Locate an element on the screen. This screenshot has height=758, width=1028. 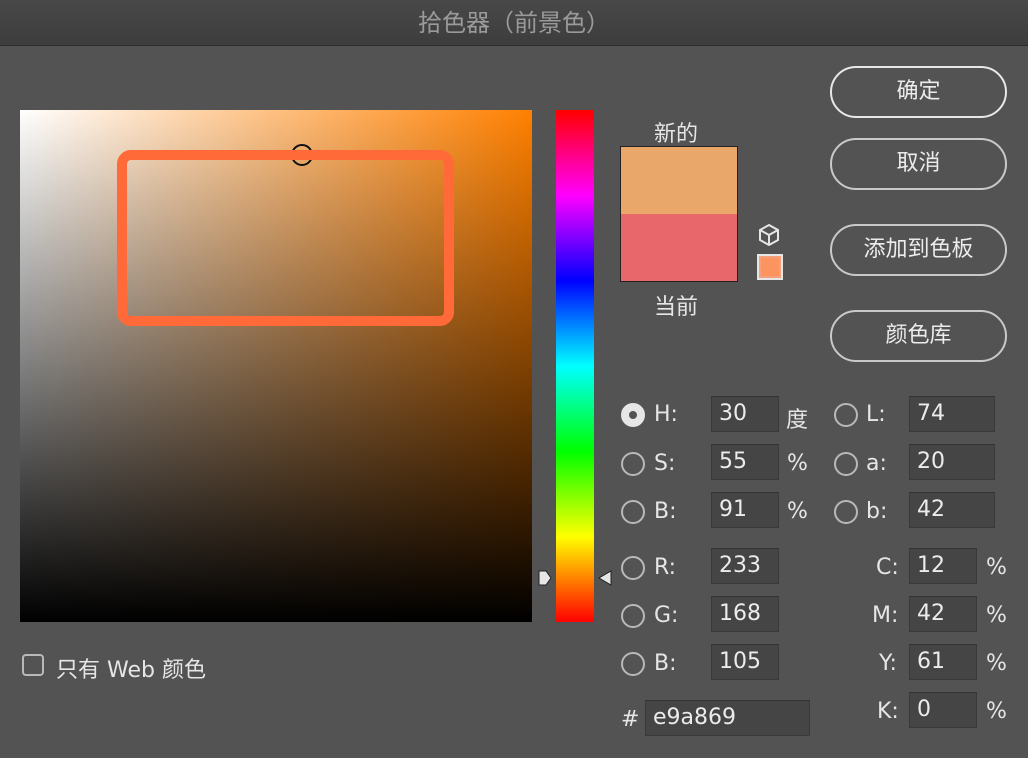
green-radio is located at coordinates (633, 616).